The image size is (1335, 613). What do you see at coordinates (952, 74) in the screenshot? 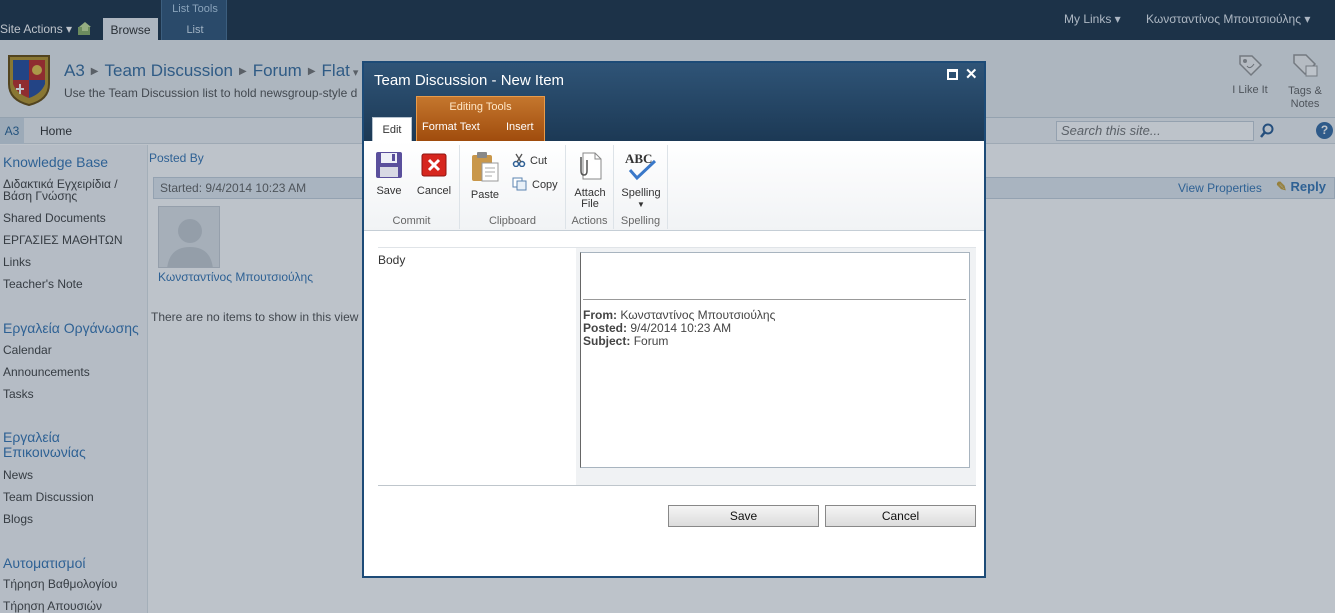
I see `maximize-icon` at bounding box center [952, 74].